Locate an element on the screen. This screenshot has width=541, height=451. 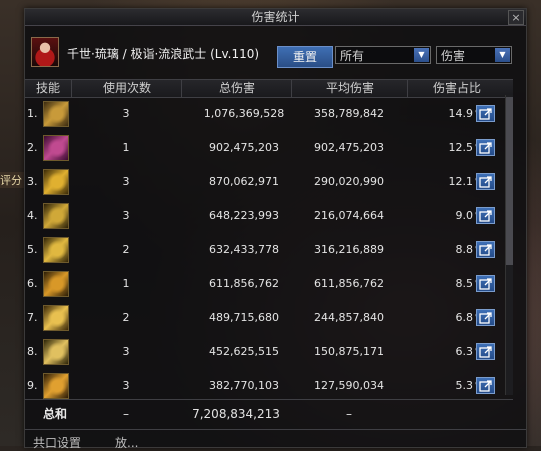
row-pct: 9.0 is located at coordinates (464, 215).